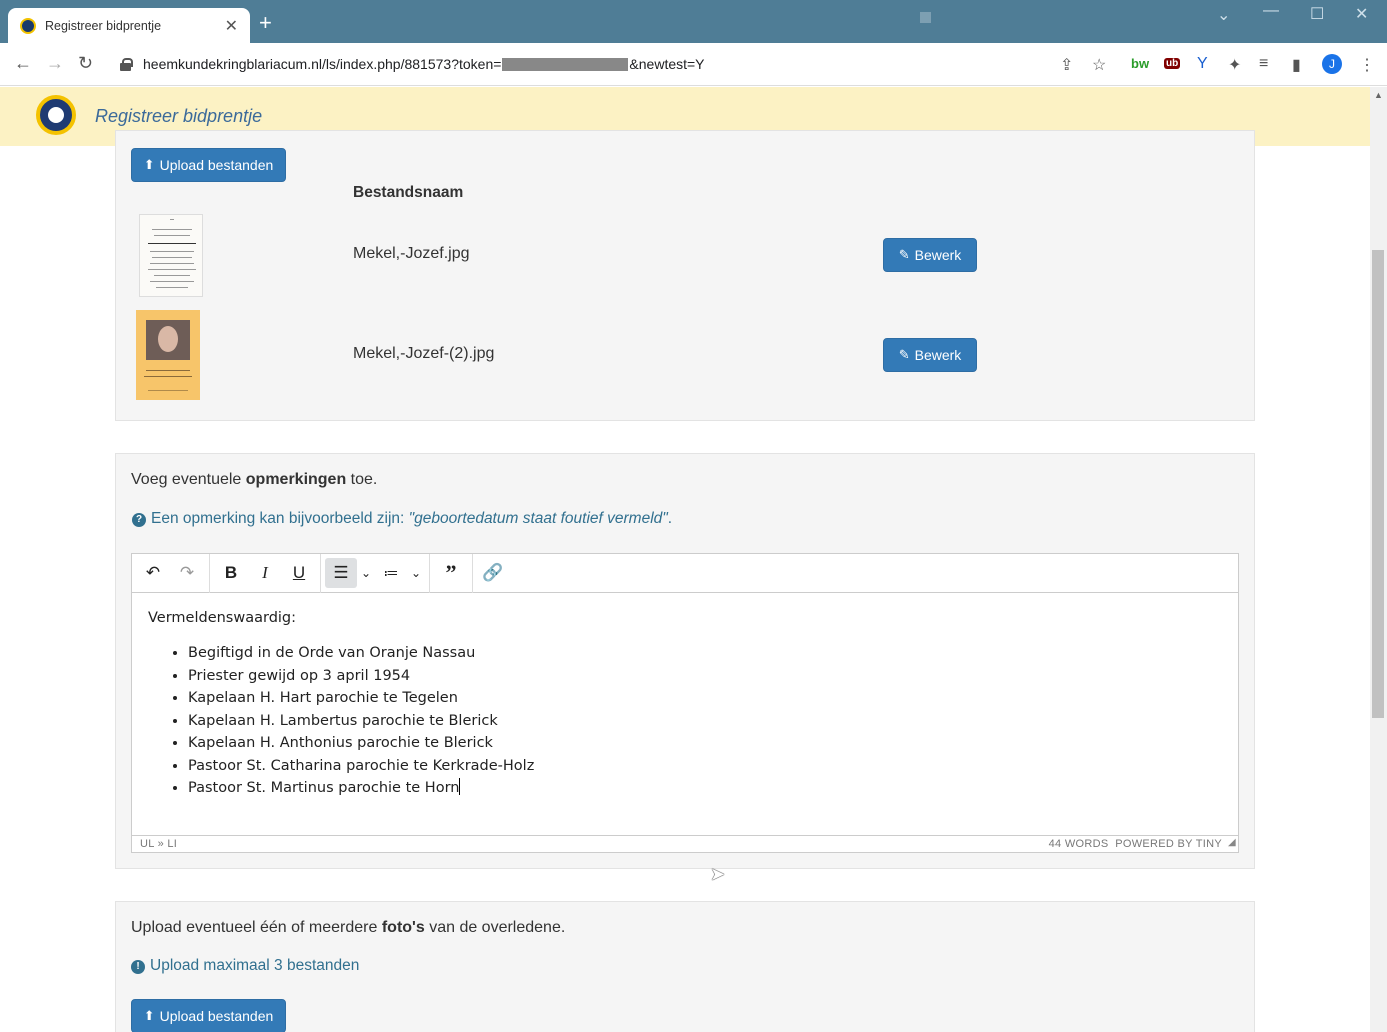 The width and height of the screenshot is (1387, 1032). Describe the element at coordinates (280, 518) in the screenshot. I see `remarks-hint-text: Een opmerking kan bijvoorbeeld zijn:` at that location.